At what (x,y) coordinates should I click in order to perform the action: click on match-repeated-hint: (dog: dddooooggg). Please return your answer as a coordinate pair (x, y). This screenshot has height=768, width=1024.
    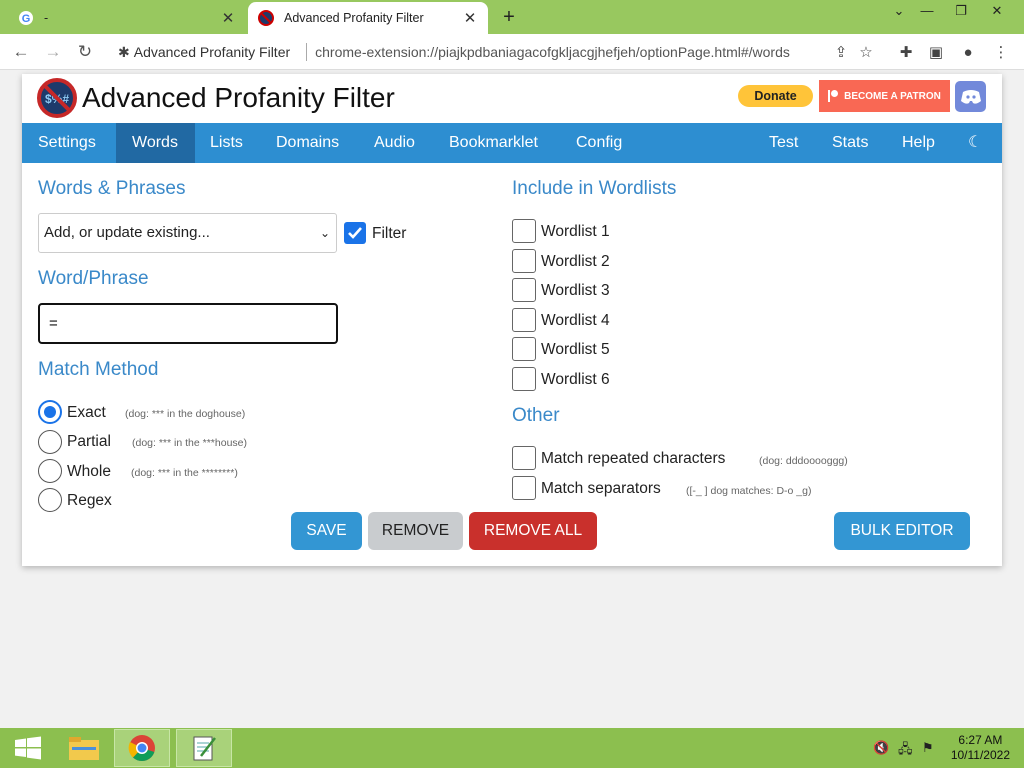
    Looking at the image, I should click on (803, 461).